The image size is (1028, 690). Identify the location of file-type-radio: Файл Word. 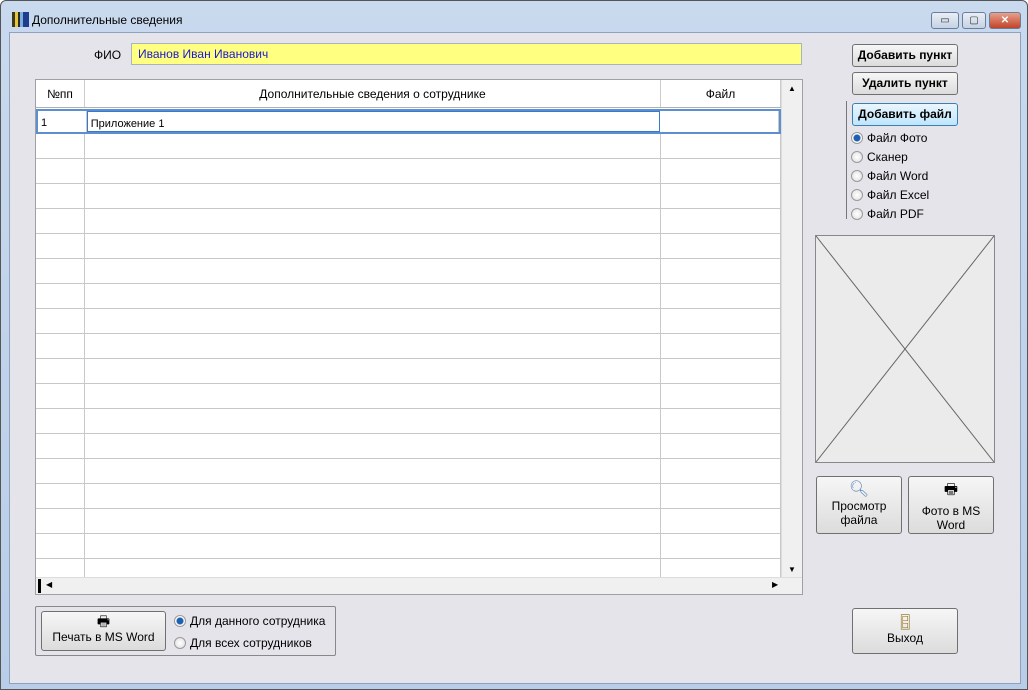
(889, 176).